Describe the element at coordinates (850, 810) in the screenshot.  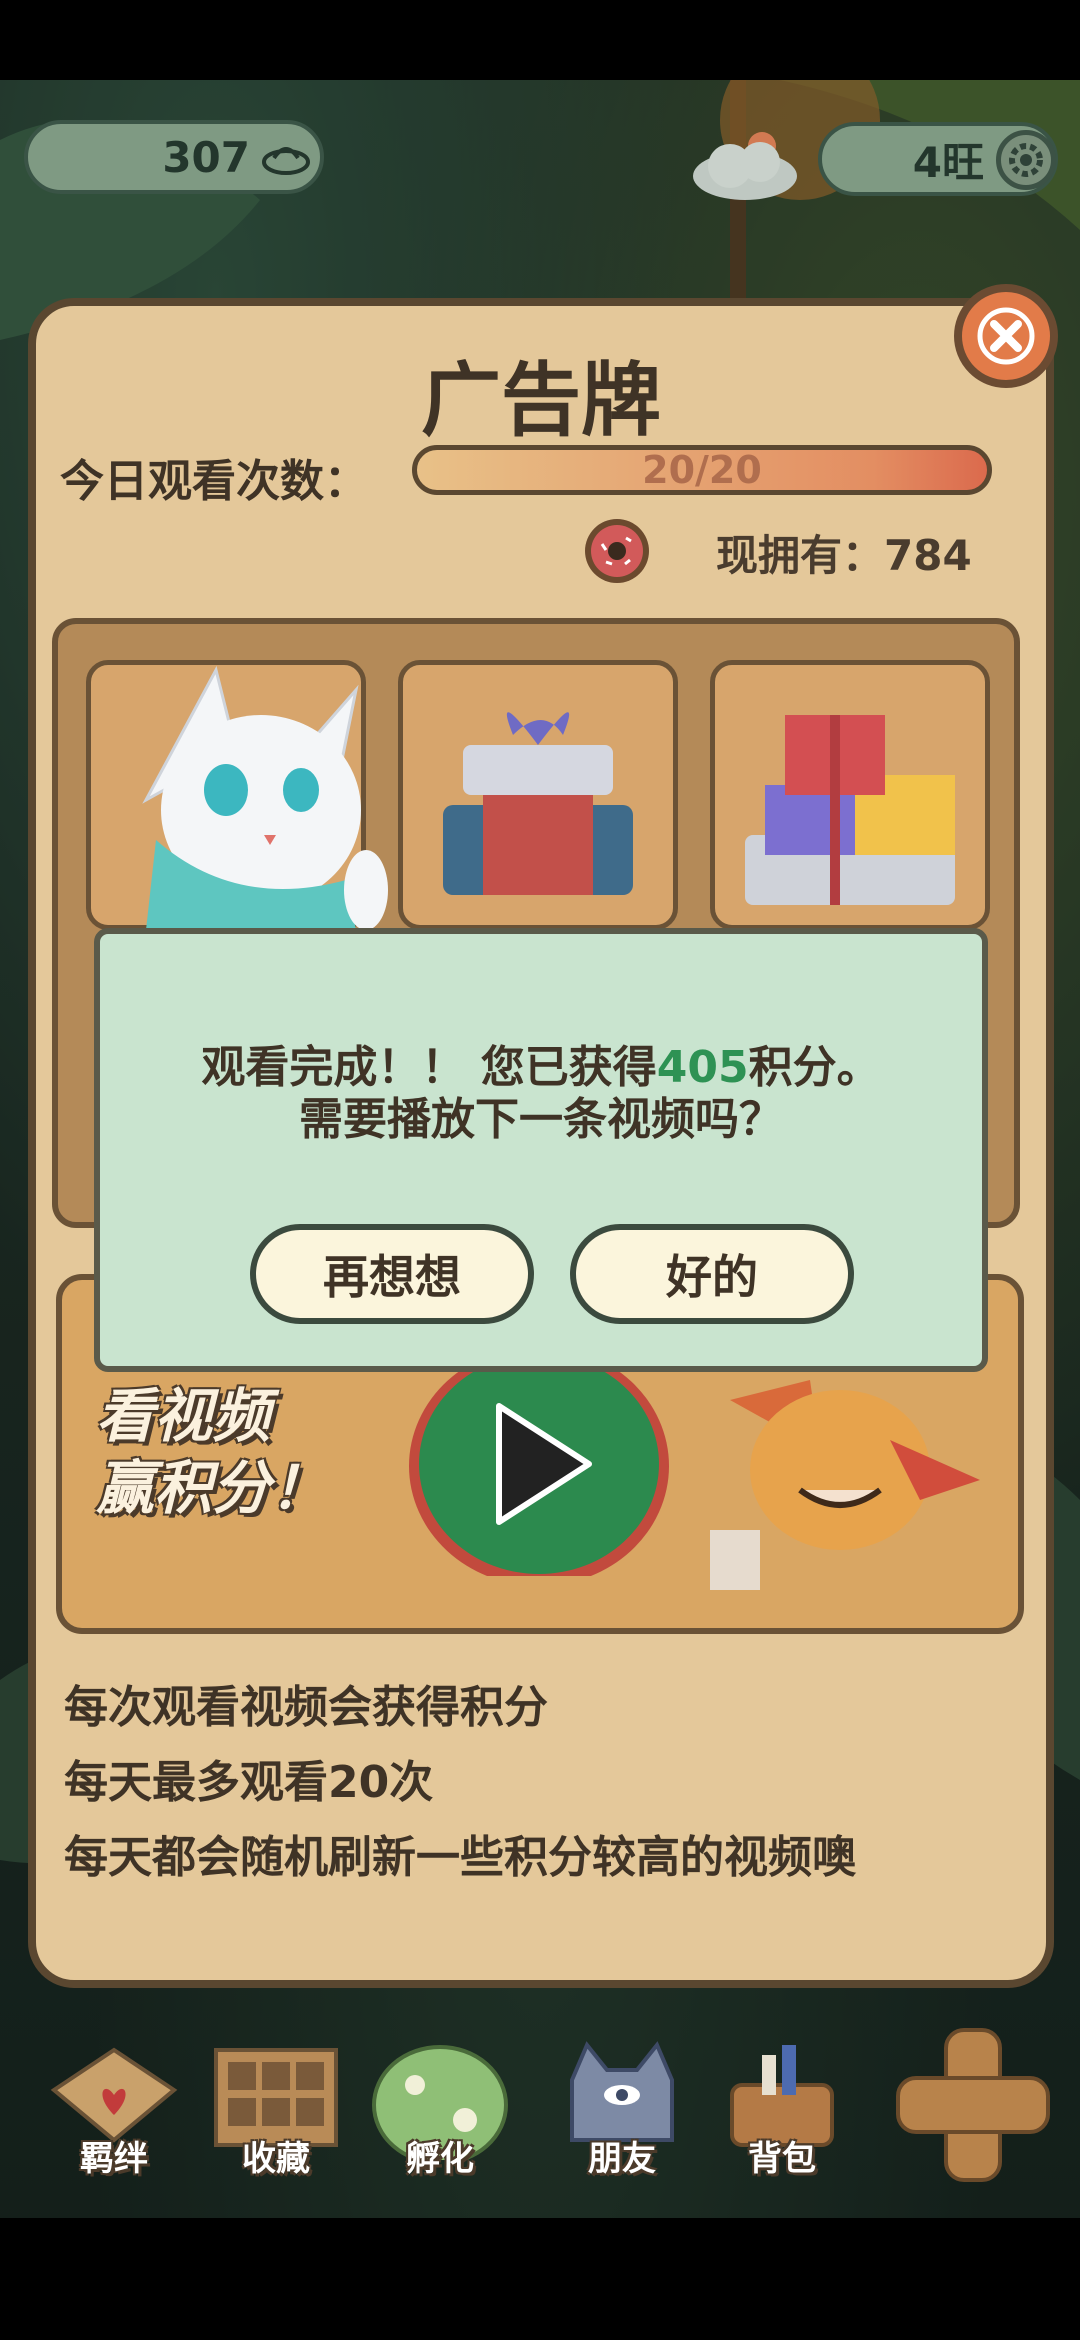
I see `gift-stack-icon` at that location.